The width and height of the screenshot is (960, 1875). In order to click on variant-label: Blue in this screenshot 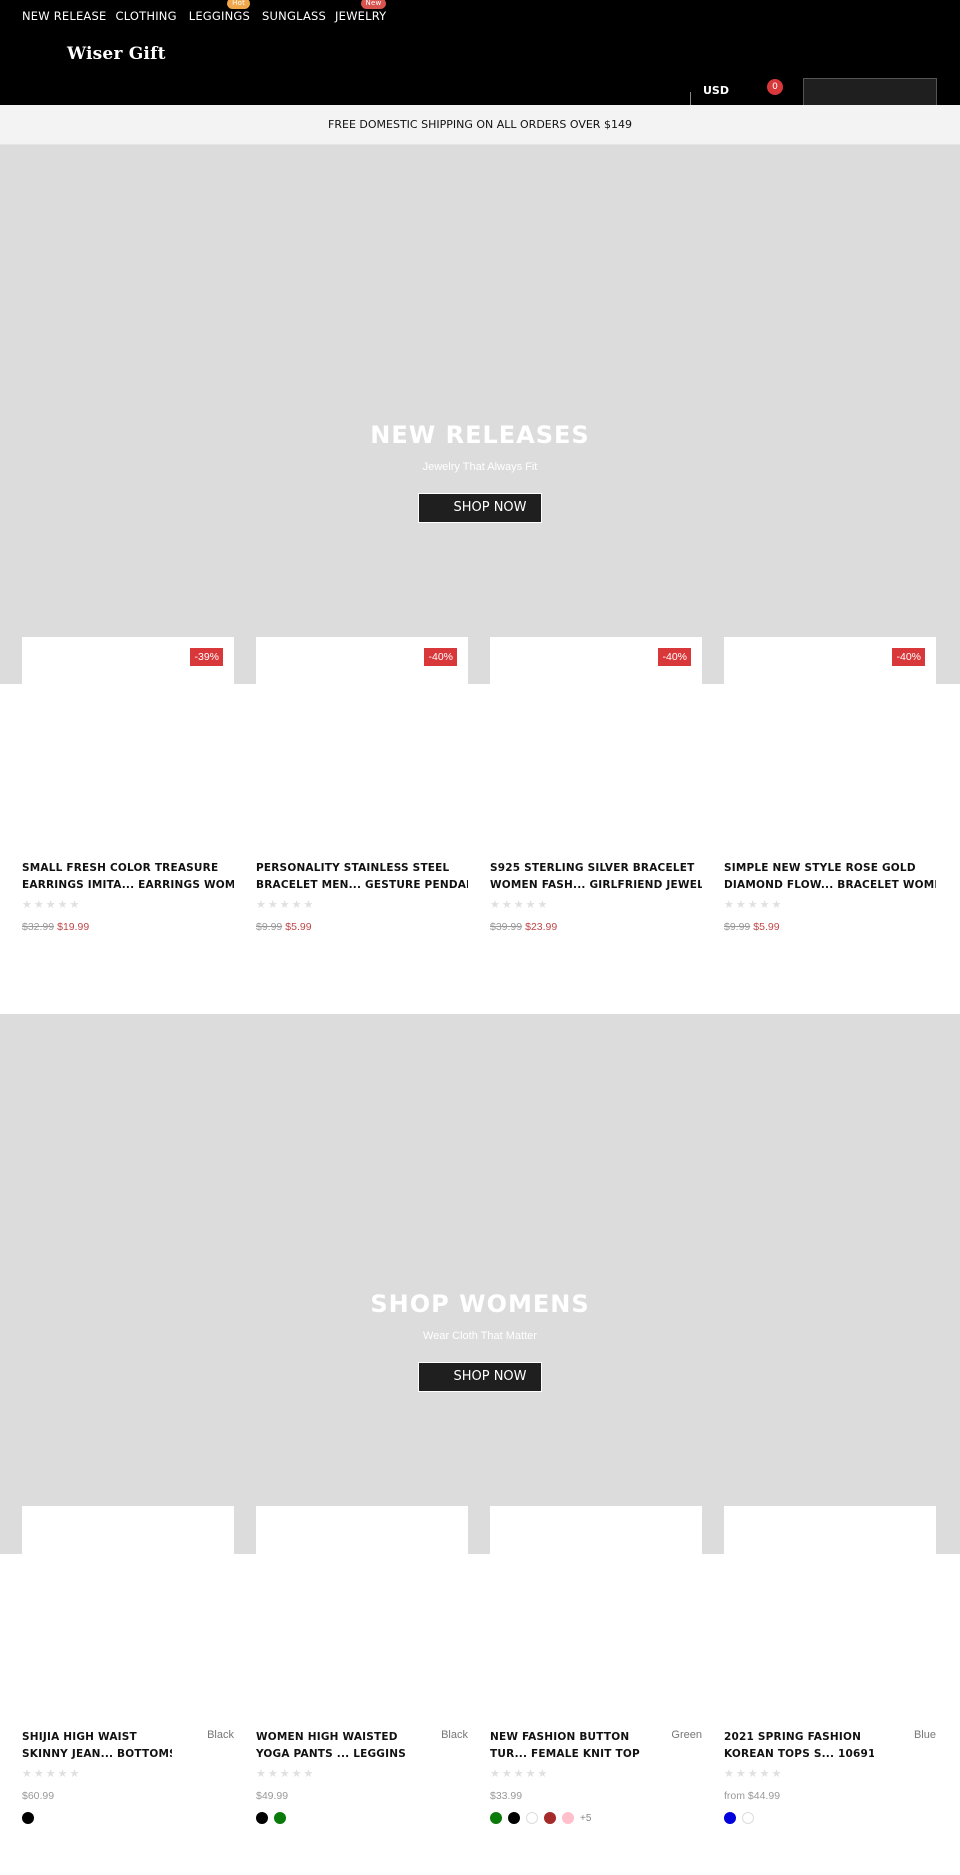, I will do `click(924, 1735)`.